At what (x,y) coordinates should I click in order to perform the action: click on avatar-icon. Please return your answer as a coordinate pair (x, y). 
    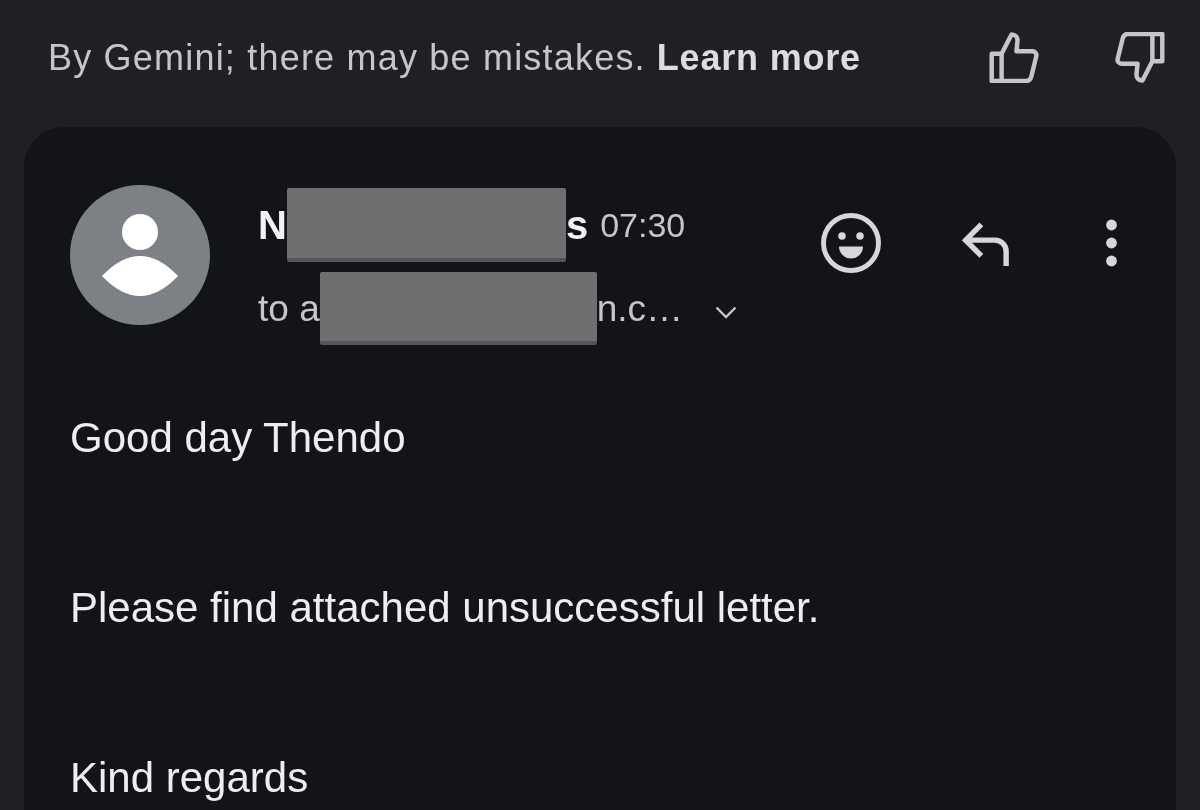
    Looking at the image, I should click on (140, 255).